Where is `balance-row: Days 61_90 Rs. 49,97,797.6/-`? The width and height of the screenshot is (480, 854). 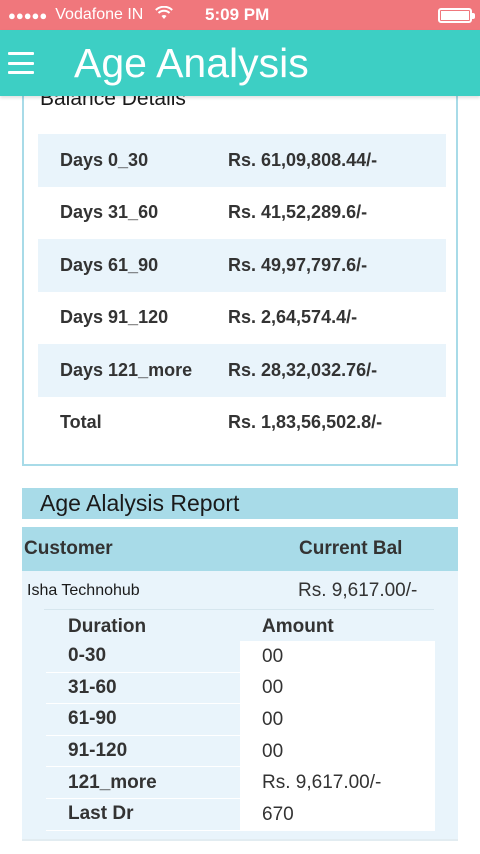 balance-row: Days 61_90 Rs. 49,97,797.6/- is located at coordinates (242, 265).